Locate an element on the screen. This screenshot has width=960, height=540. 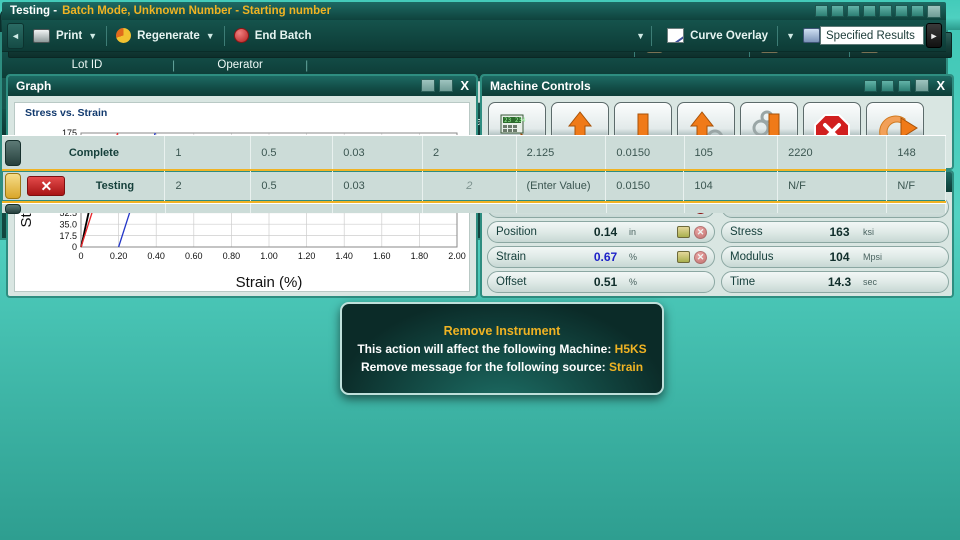
live-data-value: 0.14 is located at coordinates (605, 232).